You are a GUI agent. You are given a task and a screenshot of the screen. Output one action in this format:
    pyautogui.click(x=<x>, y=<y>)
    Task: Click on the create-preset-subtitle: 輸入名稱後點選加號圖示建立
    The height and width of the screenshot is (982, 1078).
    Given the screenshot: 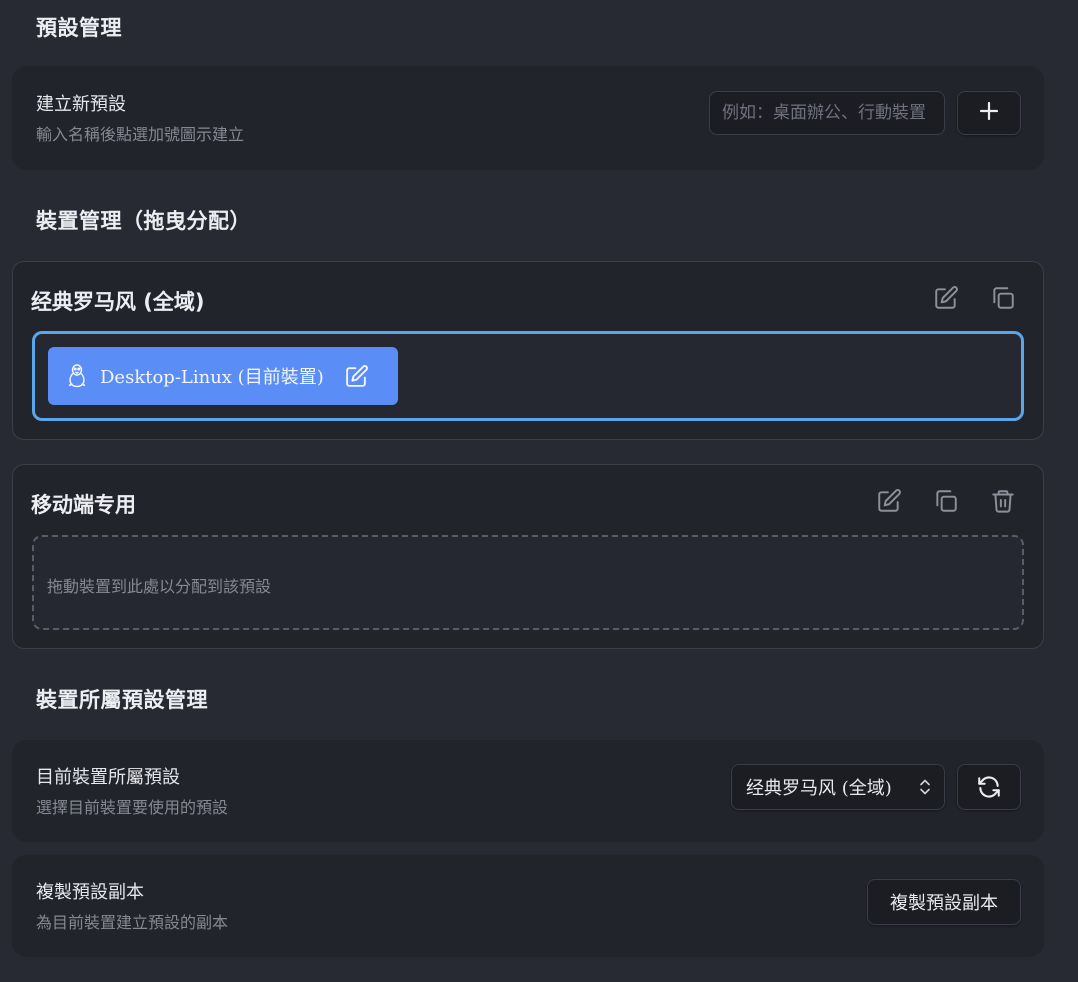 What is the action you would take?
    pyautogui.click(x=140, y=134)
    